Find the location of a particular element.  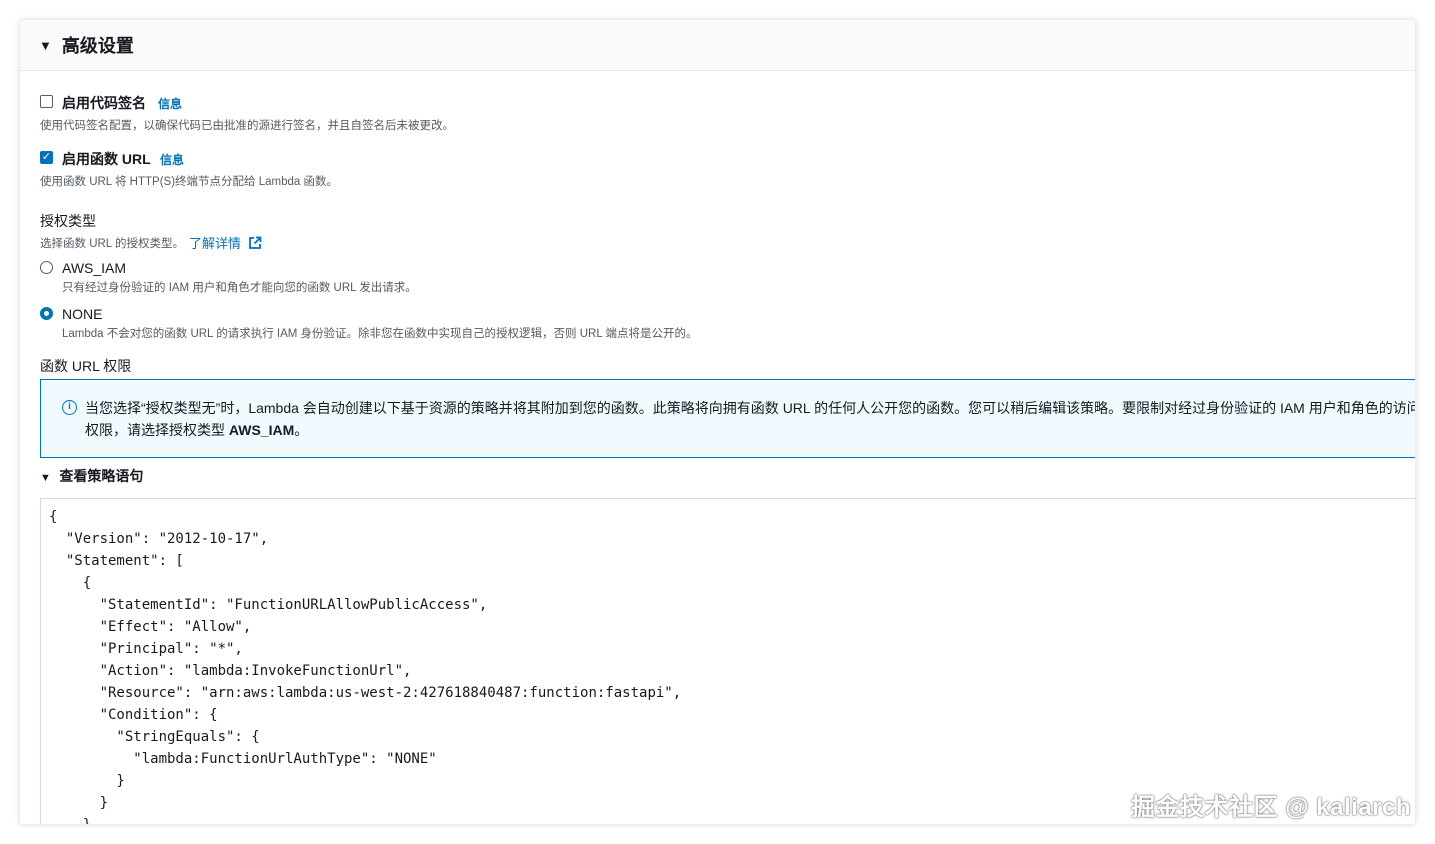

alert-line-2-bold: AWS_IAM is located at coordinates (261, 430).